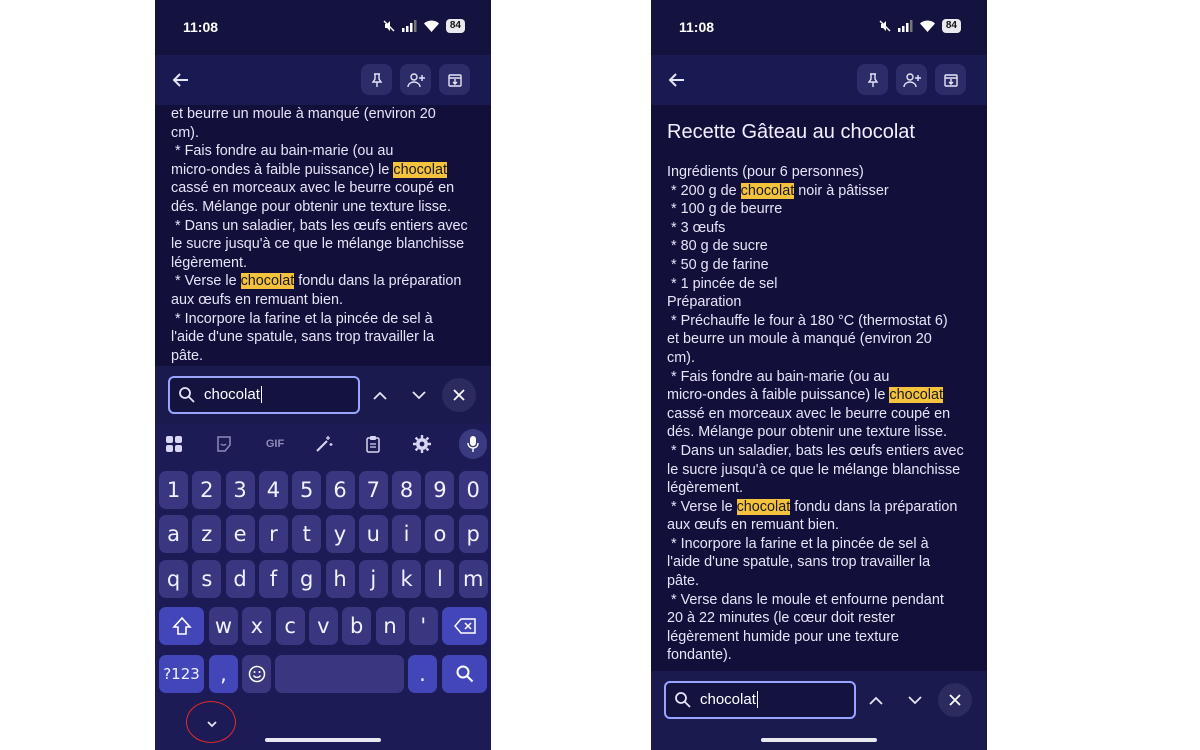 This screenshot has width=1200, height=750. I want to click on note-title: Recette Gâteau au chocolat, so click(819, 125).